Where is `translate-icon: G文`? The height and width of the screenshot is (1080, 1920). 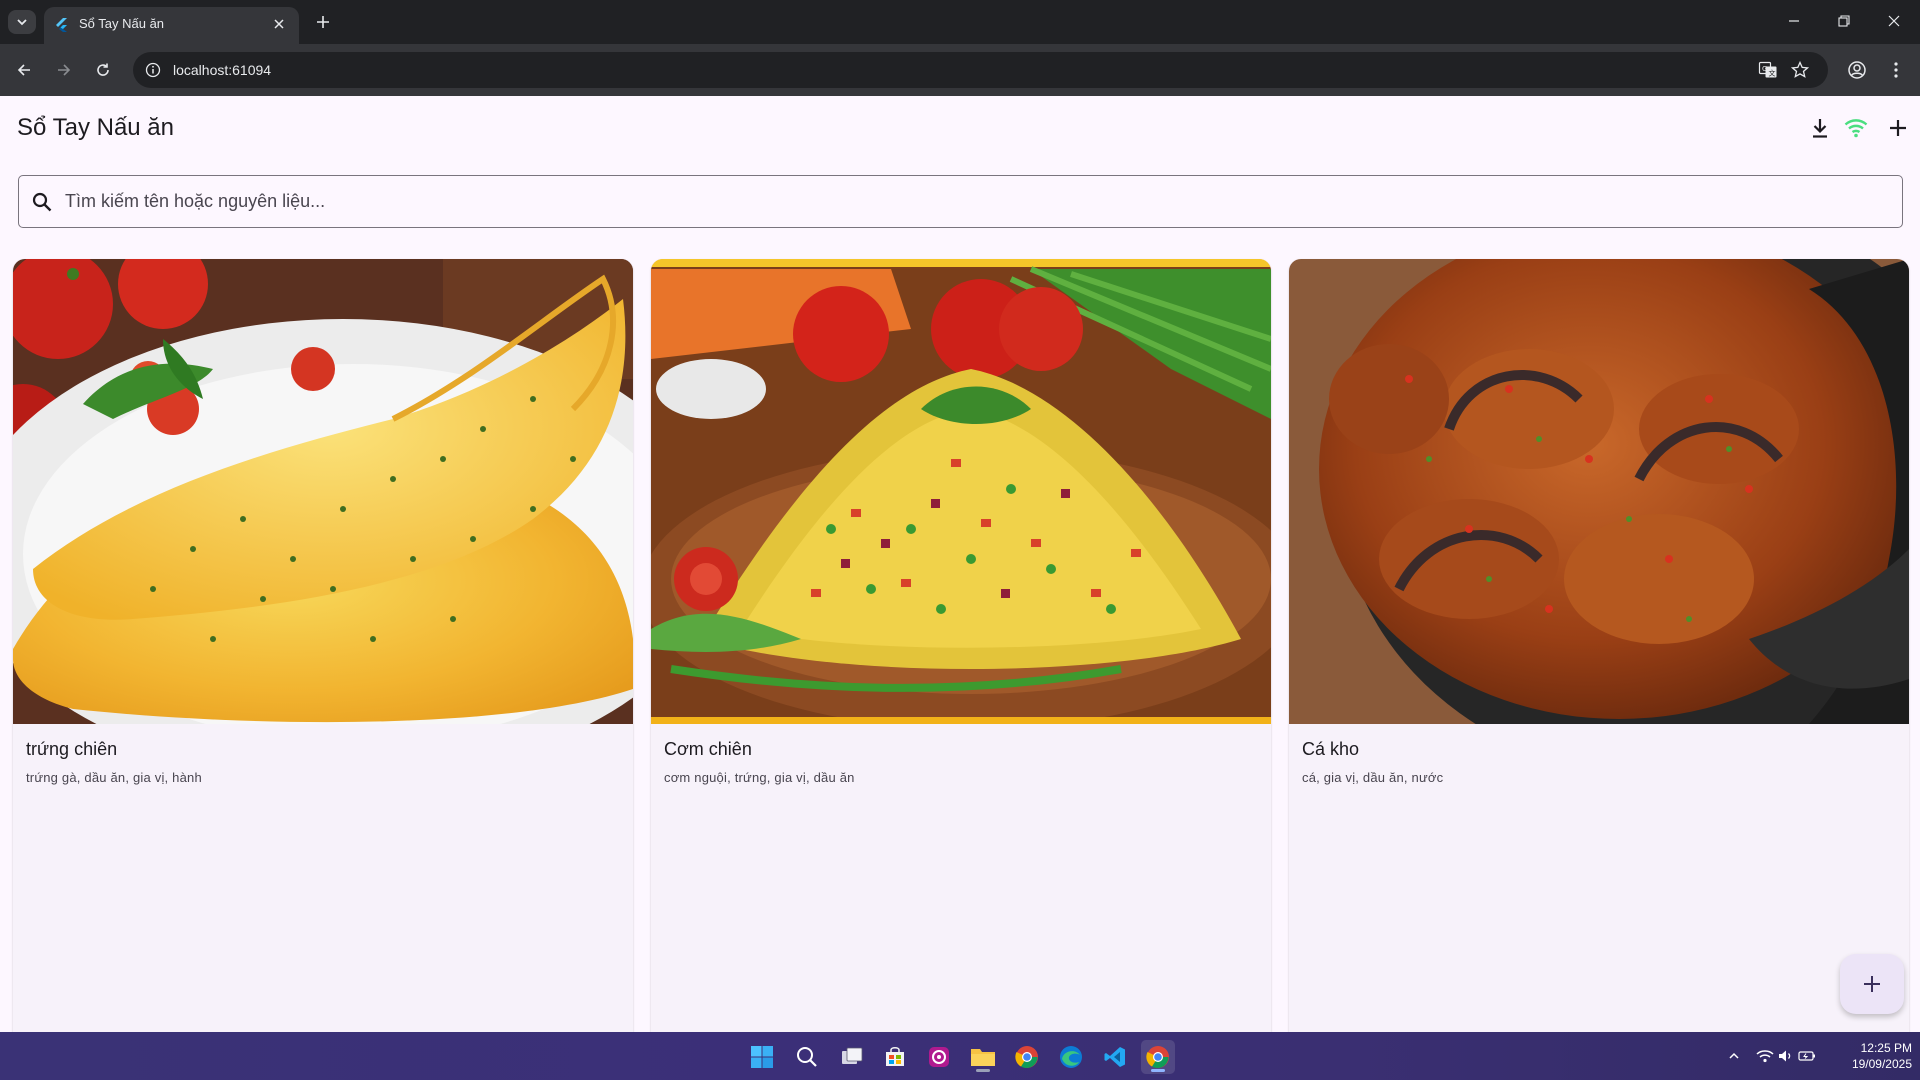
translate-icon: G文 is located at coordinates (1767, 69).